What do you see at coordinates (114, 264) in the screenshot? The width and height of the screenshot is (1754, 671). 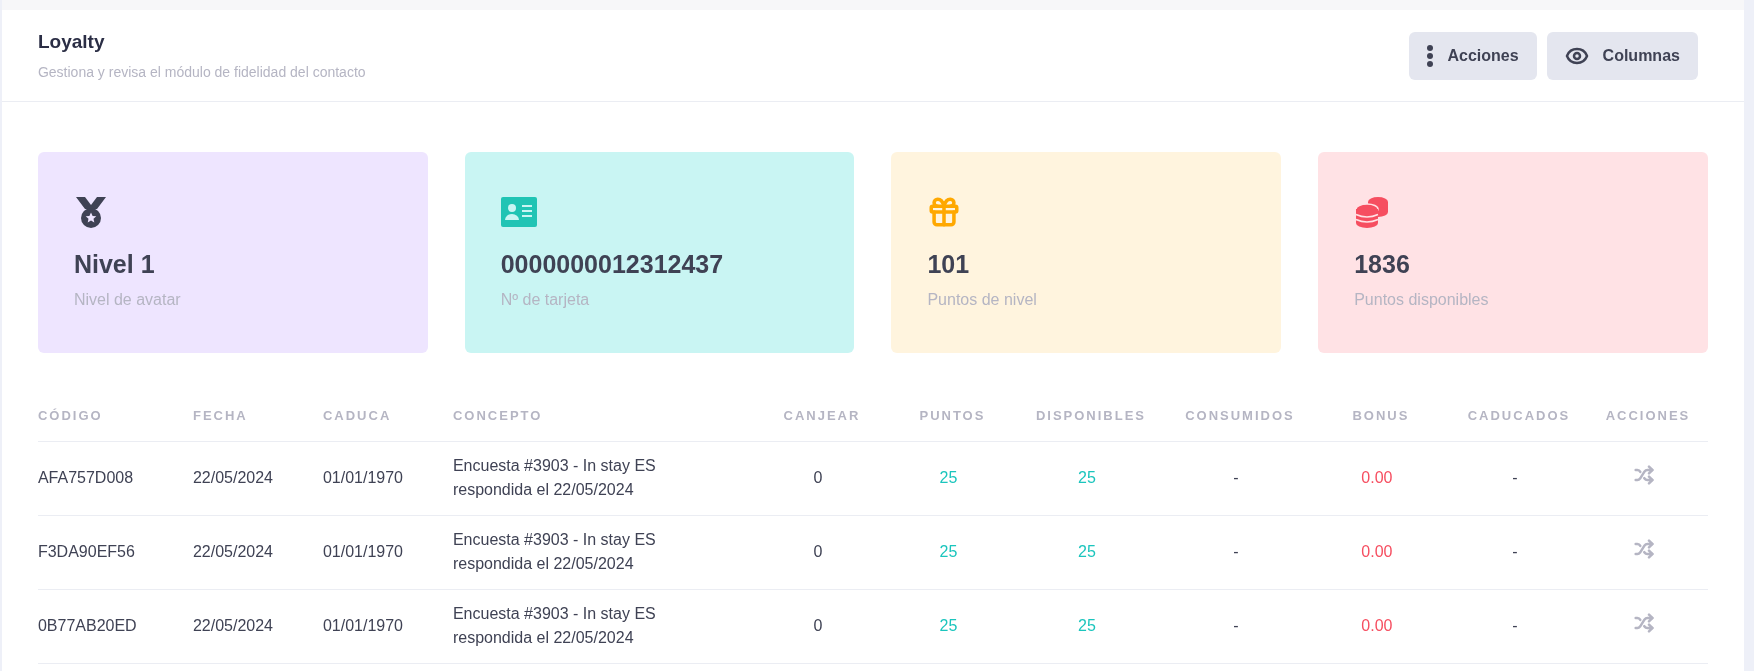 I see `stat-value: Nivel 1` at bounding box center [114, 264].